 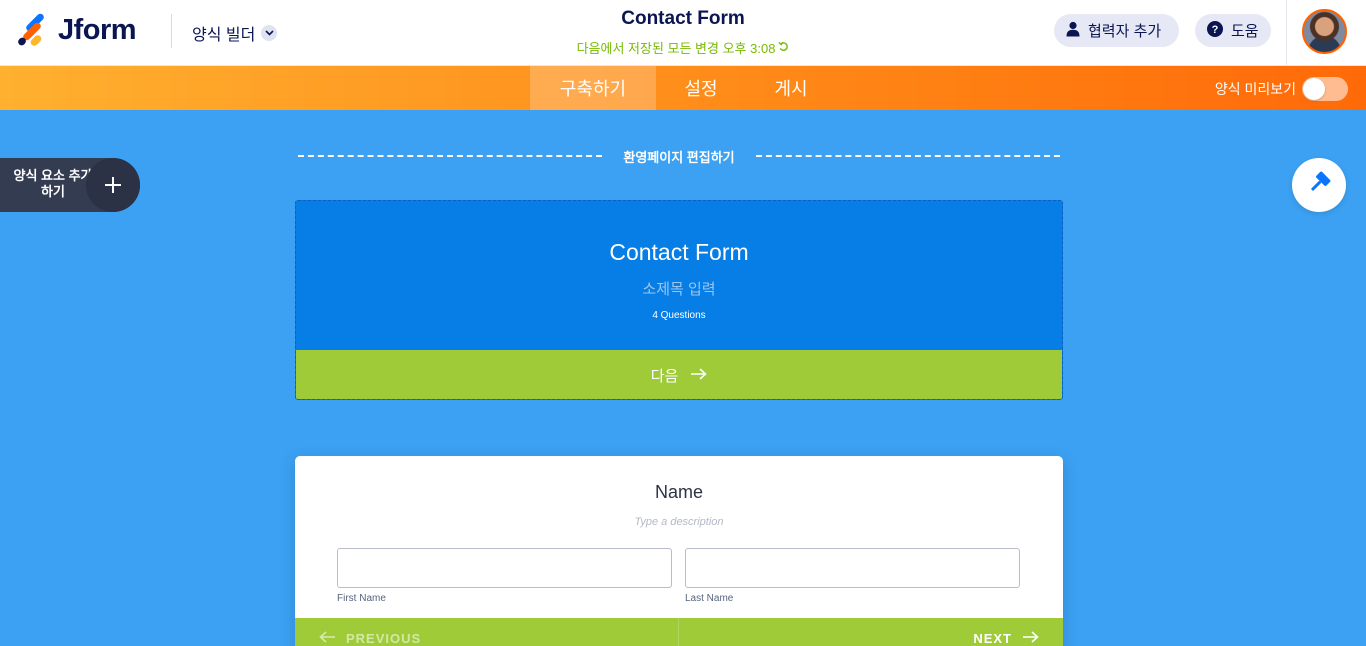 I want to click on welcome-next-label: 다음, so click(x=664, y=376).